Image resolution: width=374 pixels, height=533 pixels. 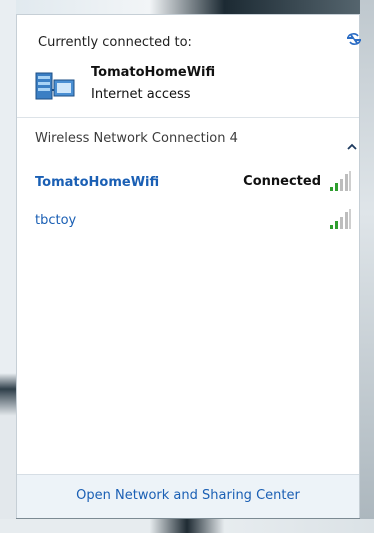 What do you see at coordinates (55, 220) in the screenshot?
I see `network-name: tbctoy` at bounding box center [55, 220].